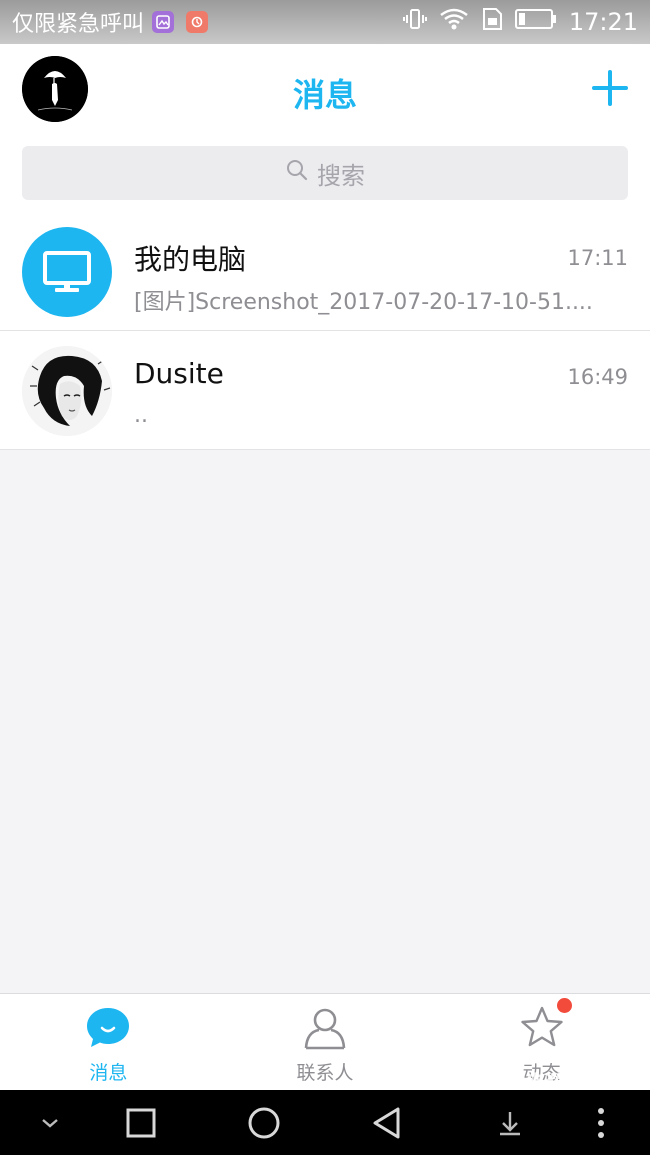  Describe the element at coordinates (564, 1005) in the screenshot. I see `notification-badge` at that location.